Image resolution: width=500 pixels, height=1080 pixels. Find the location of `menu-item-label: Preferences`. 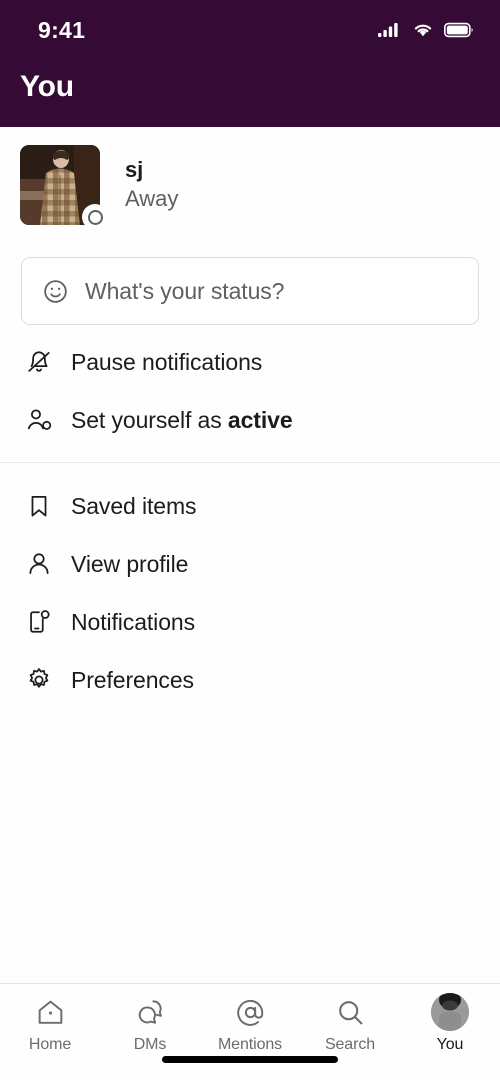

menu-item-label: Preferences is located at coordinates (132, 679).